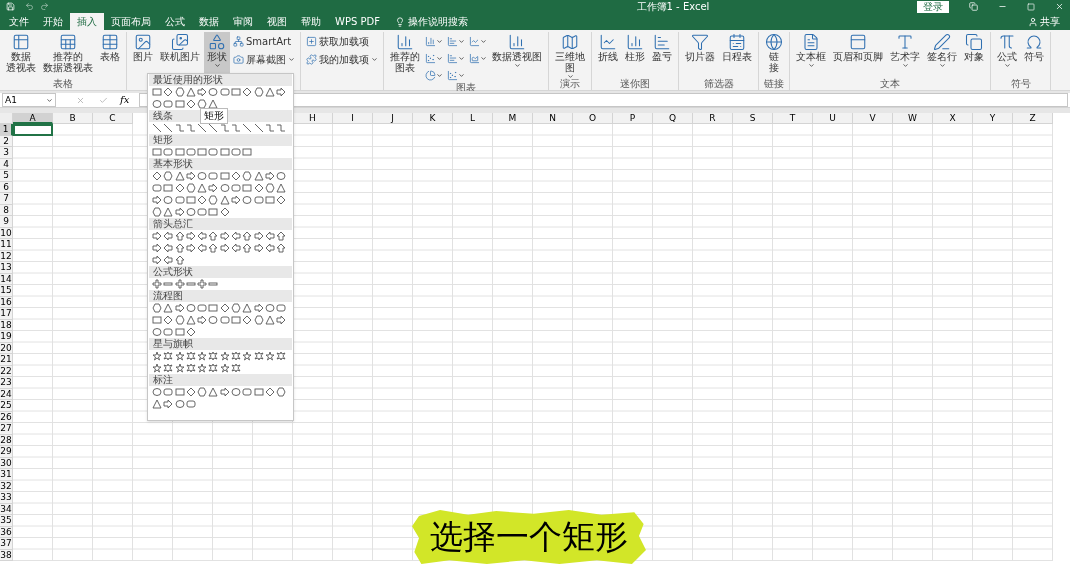 The height and width of the screenshot is (564, 1070). I want to click on section-header: 箭头总汇, so click(220, 224).